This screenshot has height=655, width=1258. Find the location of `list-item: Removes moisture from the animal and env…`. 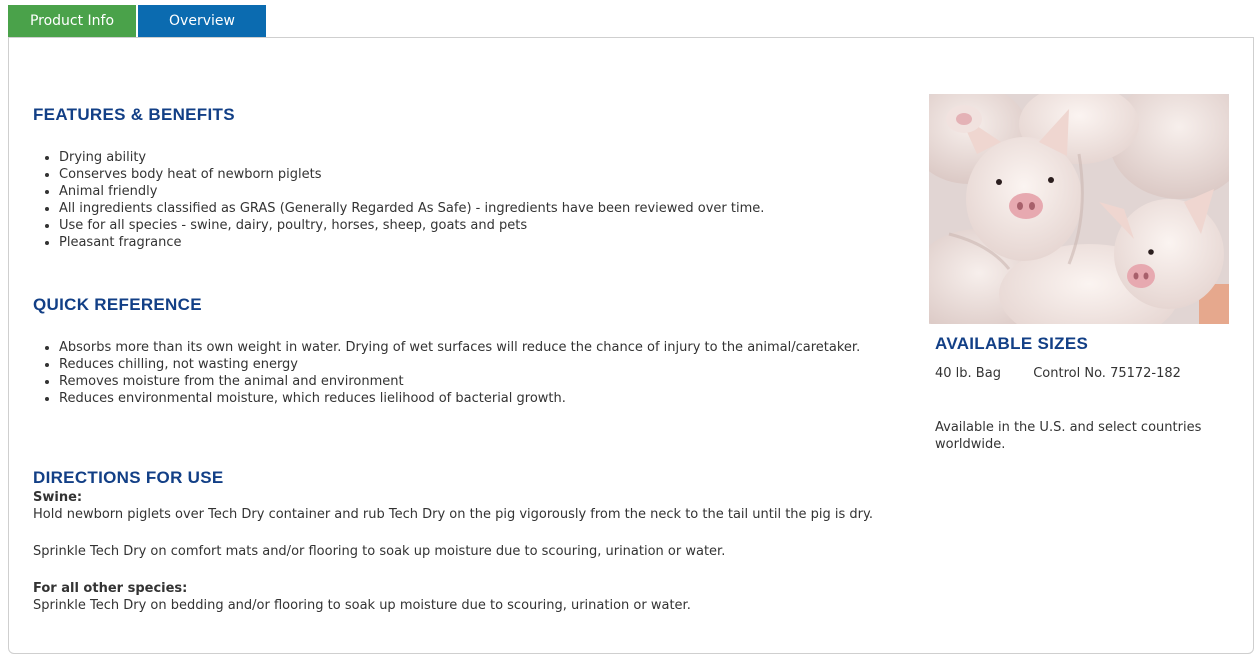

list-item: Removes moisture from the animal and env… is located at coordinates (486, 381).